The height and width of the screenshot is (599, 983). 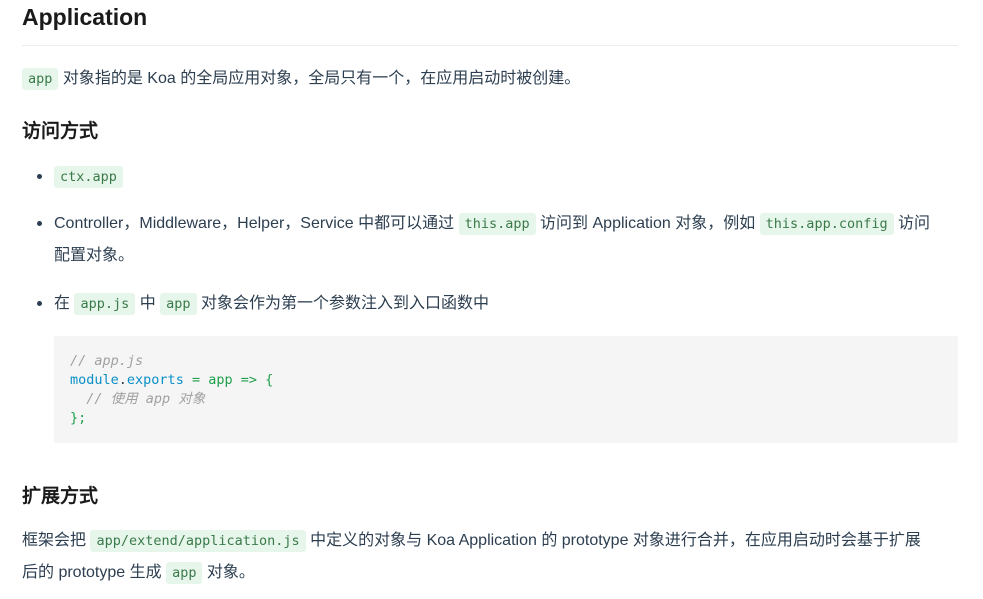 What do you see at coordinates (78, 418) in the screenshot?
I see `code-token: };` at bounding box center [78, 418].